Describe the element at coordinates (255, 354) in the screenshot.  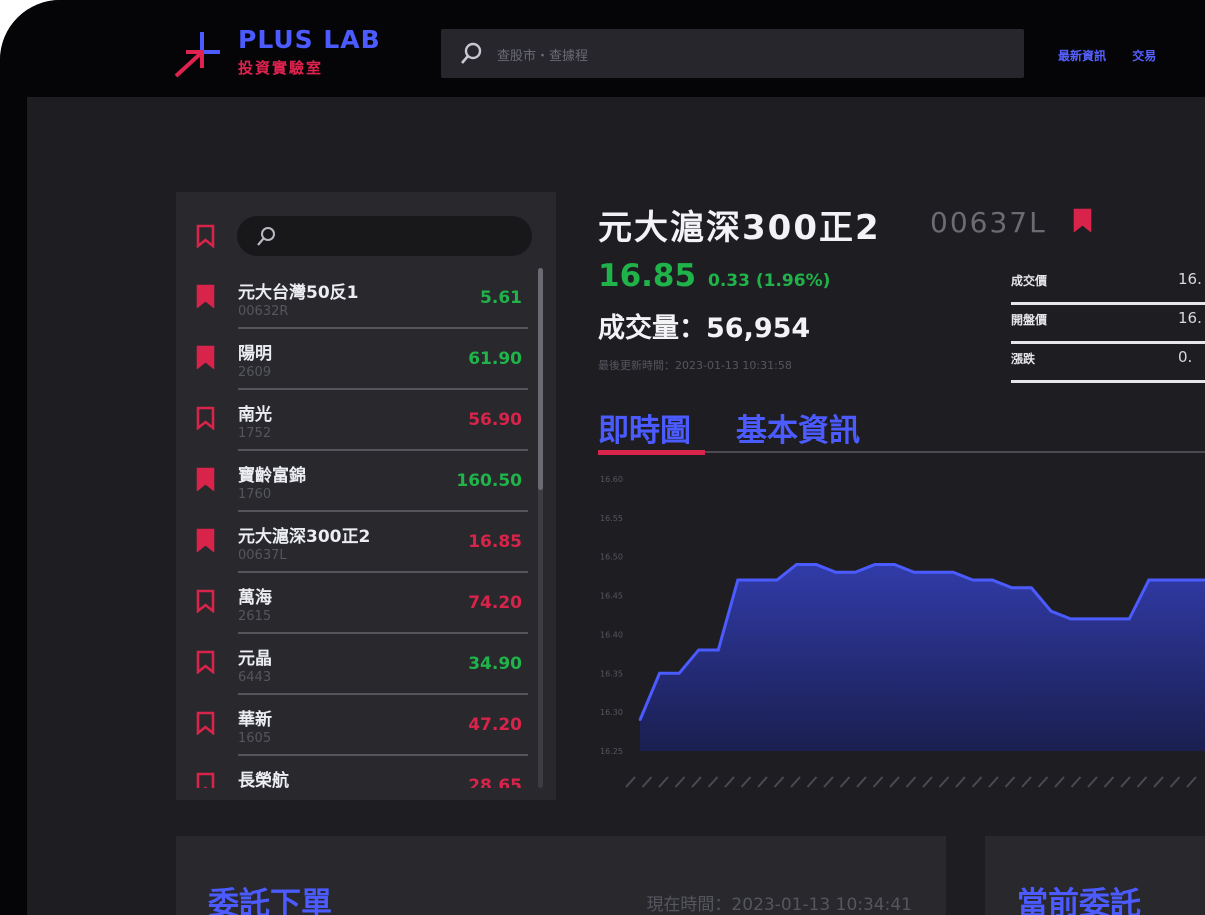
I see `stock-name: 陽明` at that location.